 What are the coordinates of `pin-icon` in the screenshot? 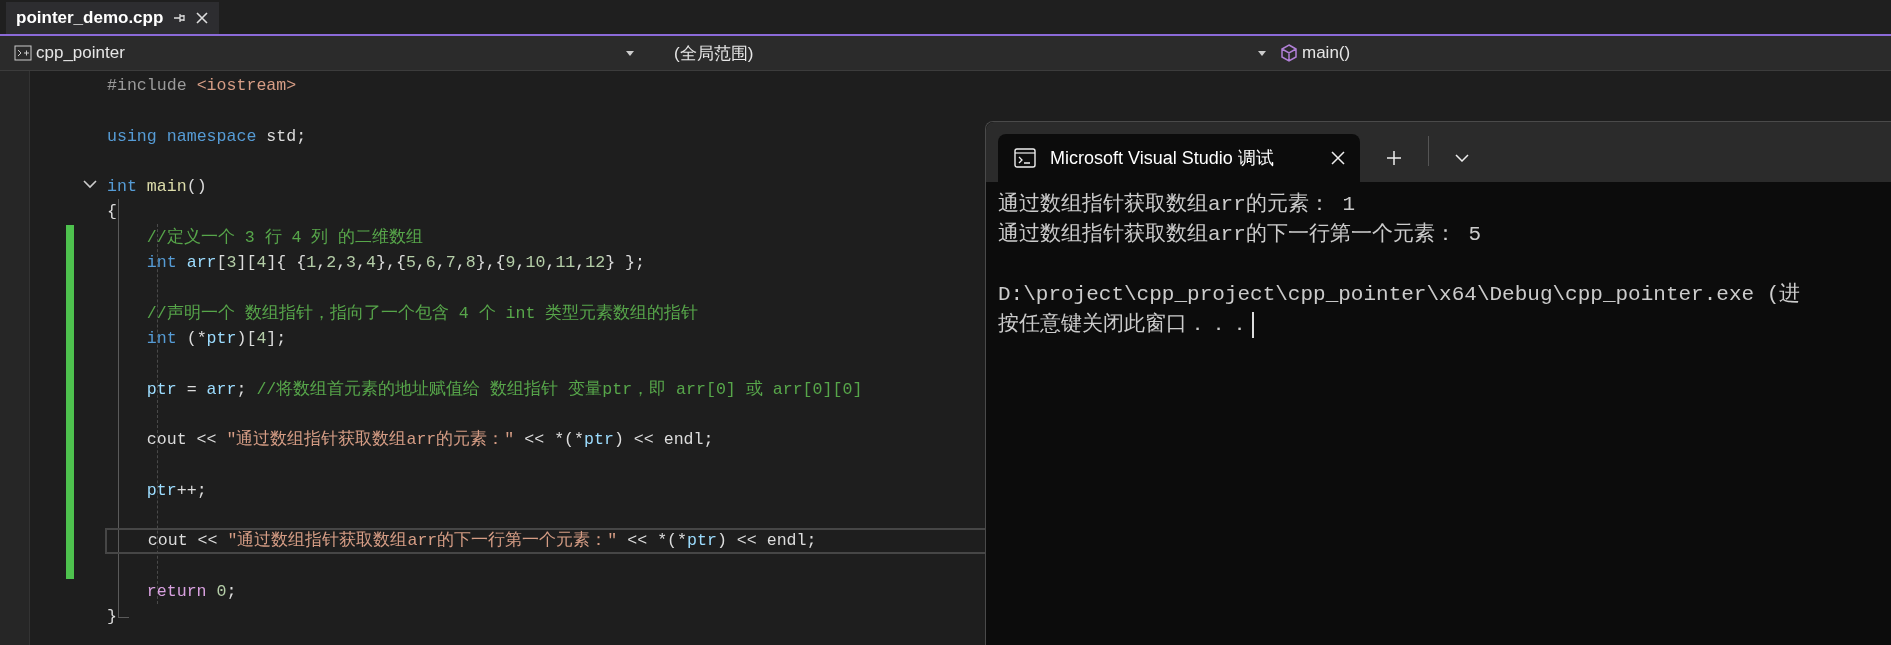 It's located at (179, 18).